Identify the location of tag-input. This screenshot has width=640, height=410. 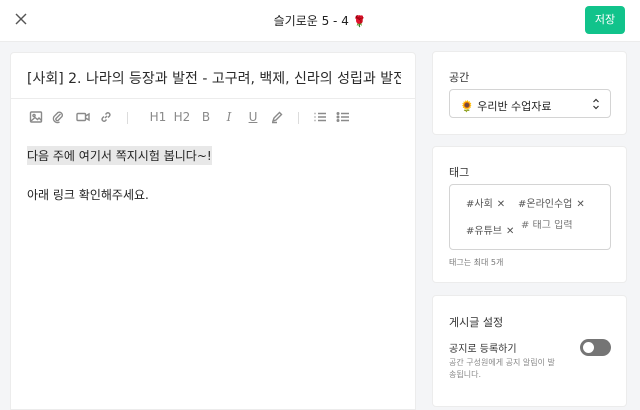
(561, 225).